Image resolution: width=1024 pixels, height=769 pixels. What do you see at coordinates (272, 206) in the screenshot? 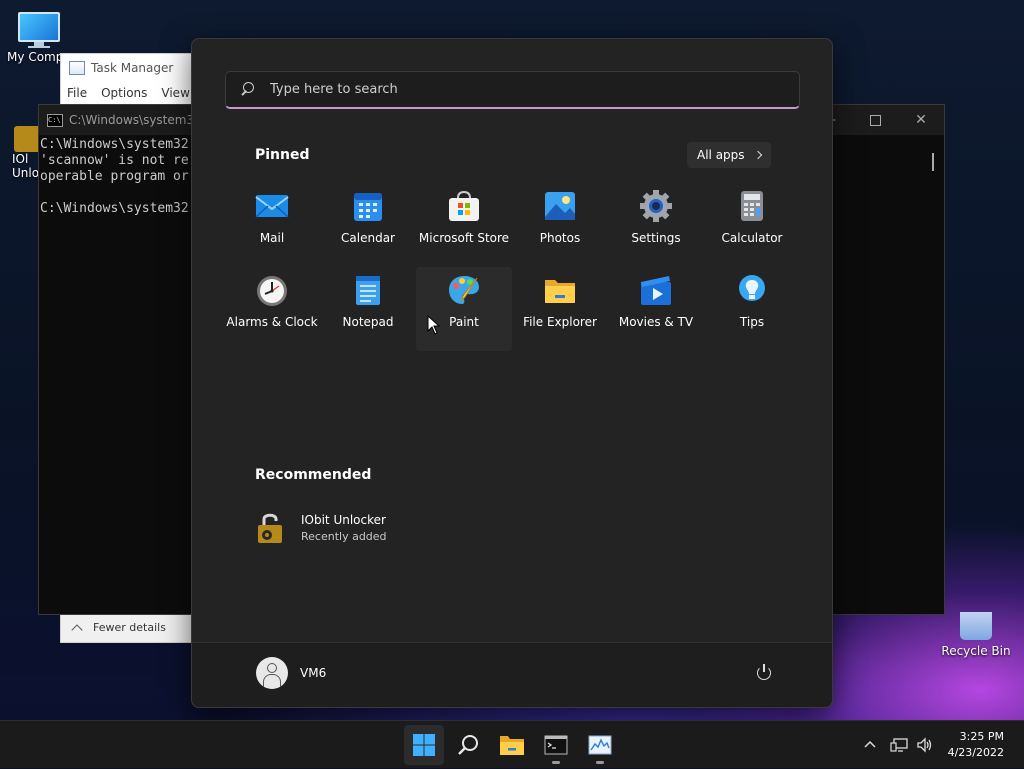
I see `mail-icon` at bounding box center [272, 206].